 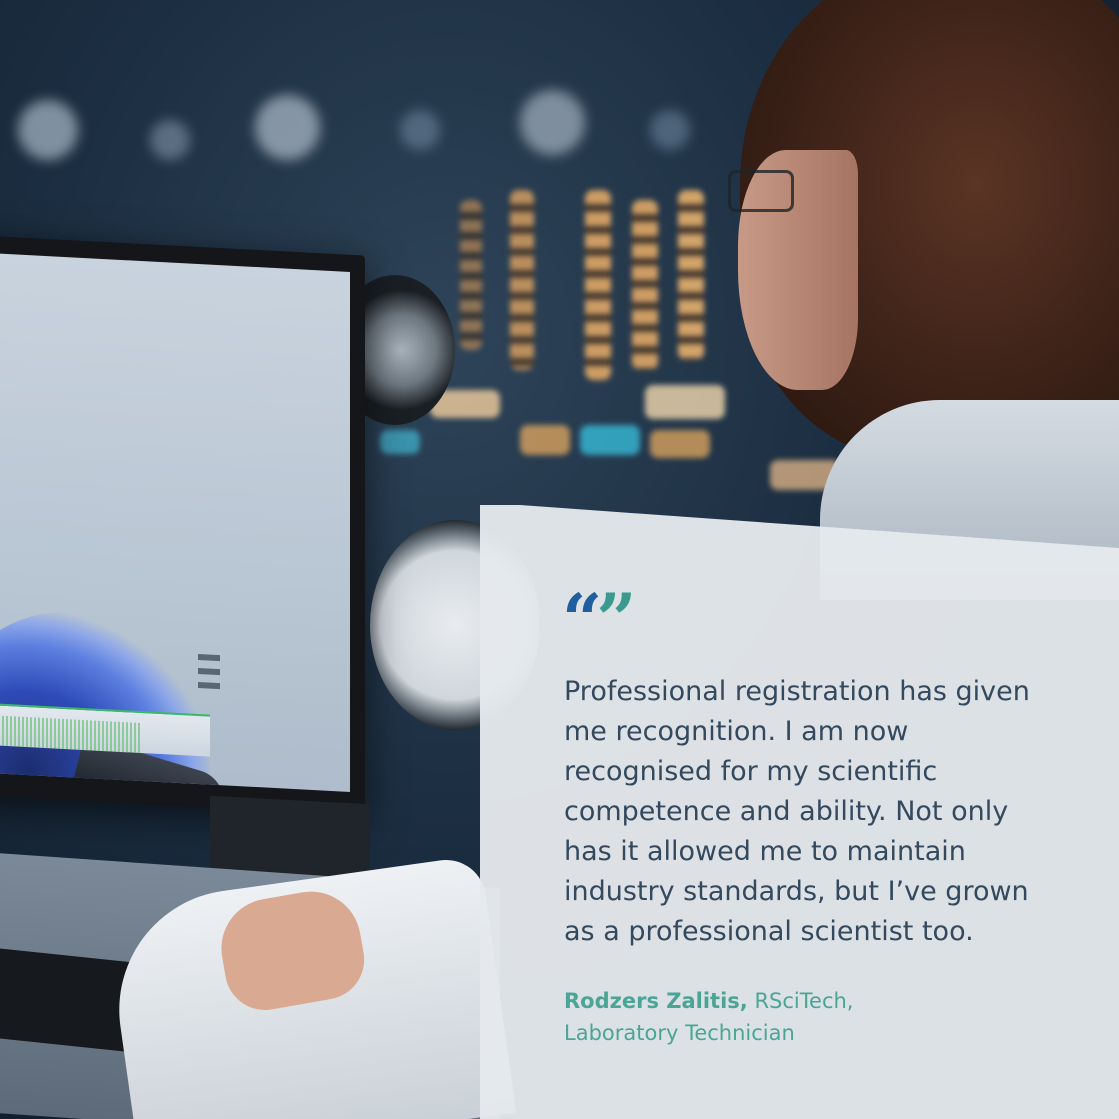 What do you see at coordinates (800, 1001) in the screenshot?
I see `author-credential: RSciTech,` at bounding box center [800, 1001].